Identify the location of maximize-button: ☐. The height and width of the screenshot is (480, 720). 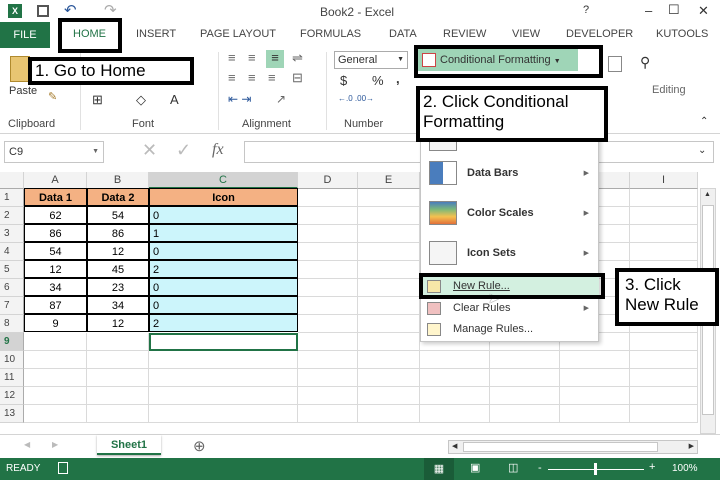
(674, 10).